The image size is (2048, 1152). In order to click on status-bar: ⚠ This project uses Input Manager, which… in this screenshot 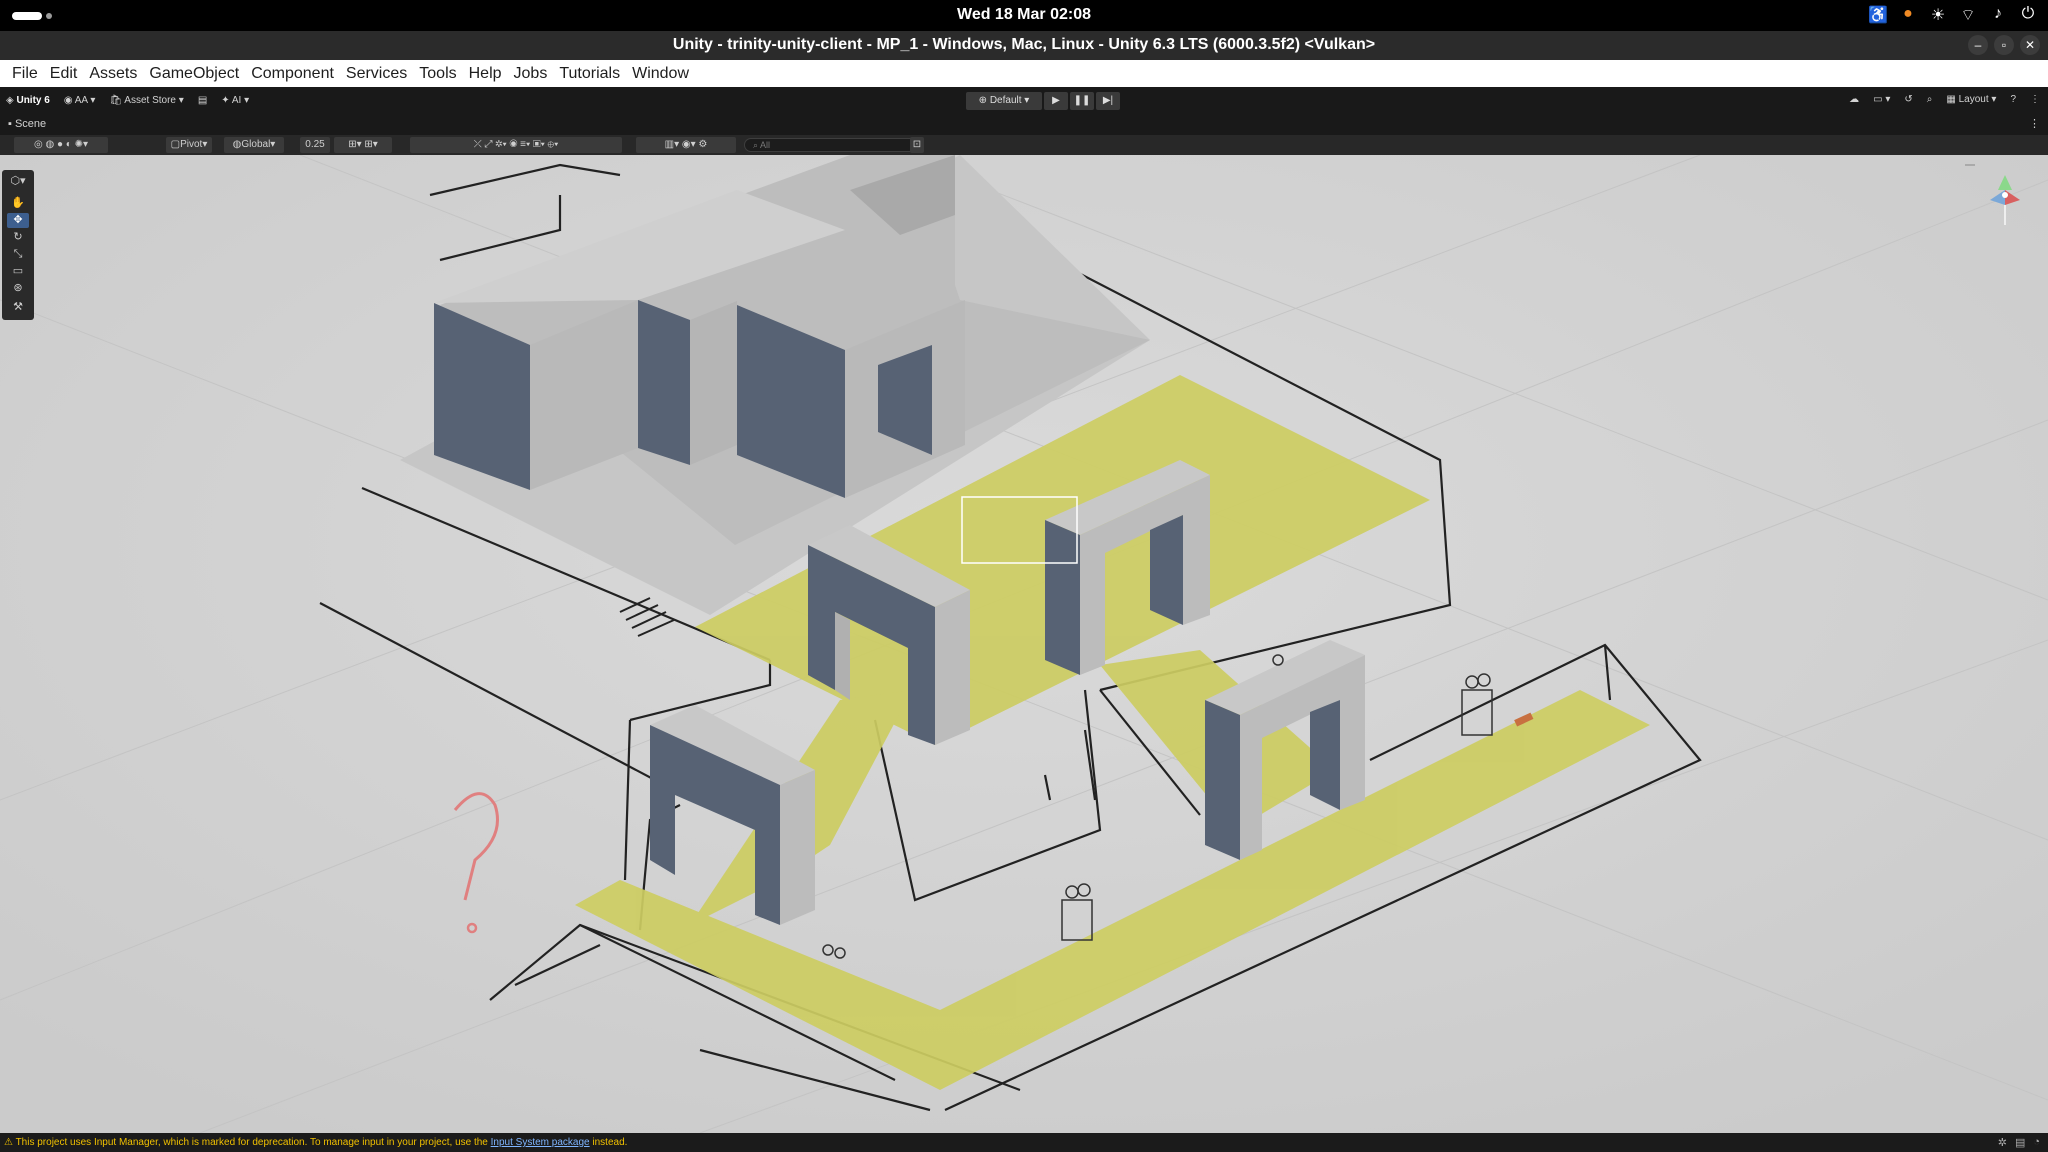, I will do `click(1024, 1142)`.